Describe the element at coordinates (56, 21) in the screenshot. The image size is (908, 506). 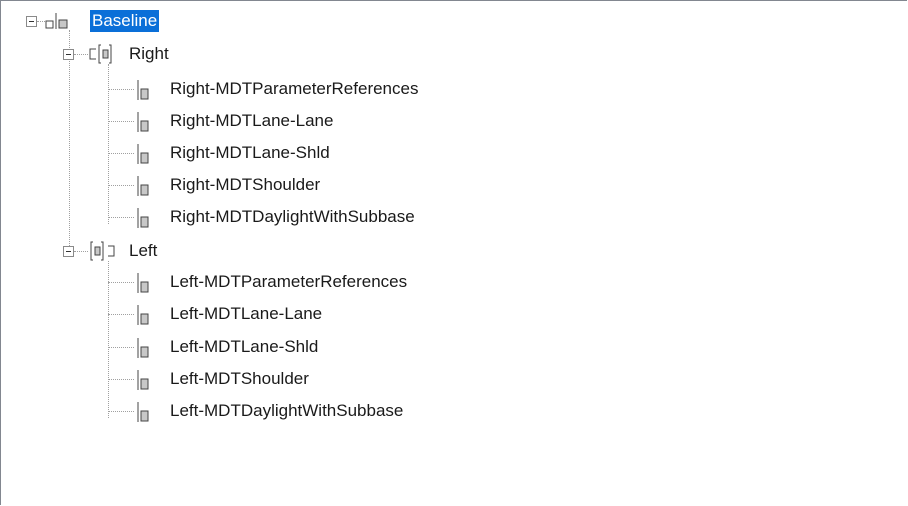
I see `baseline-icon` at that location.